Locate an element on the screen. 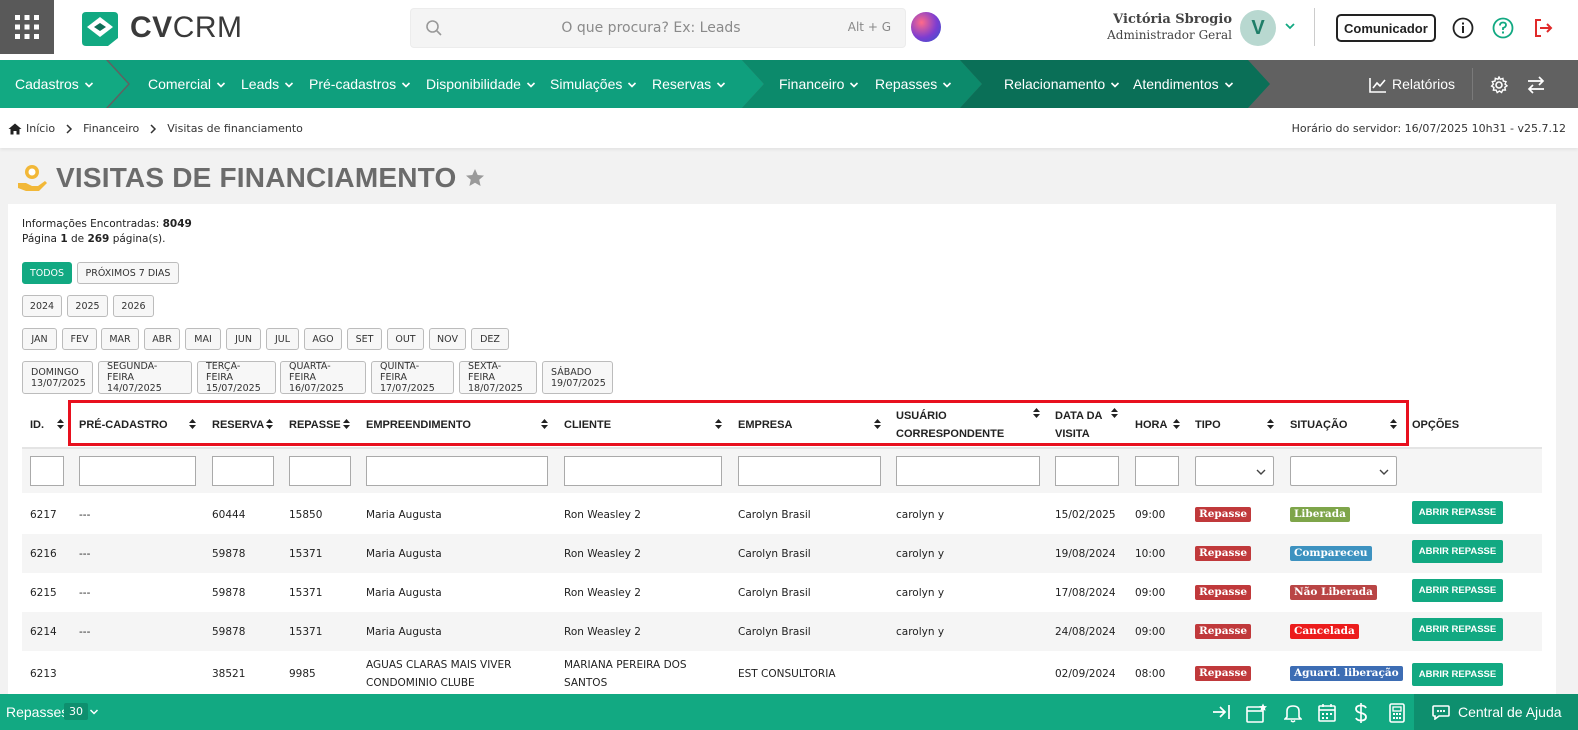  cell-empreendimento: Maria Augusta is located at coordinates (404, 592).